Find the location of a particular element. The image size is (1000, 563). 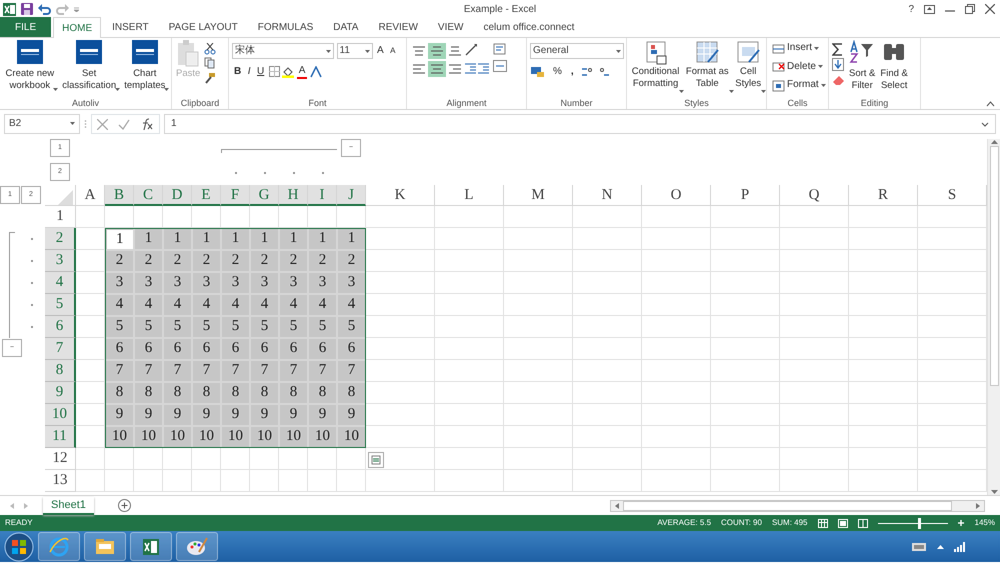

column-header: Q is located at coordinates (814, 195).